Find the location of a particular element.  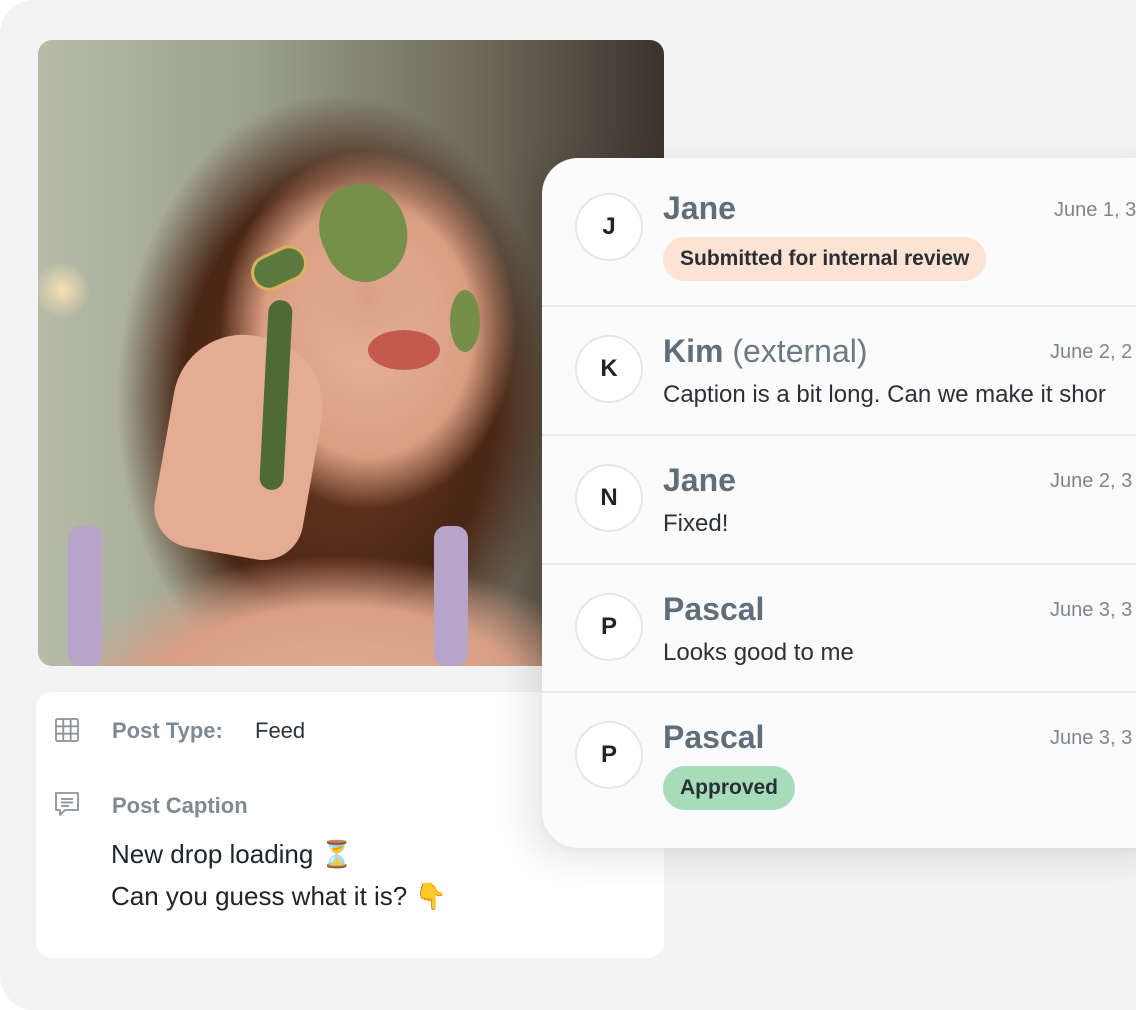

comment-author-tag: (external) is located at coordinates (800, 351).